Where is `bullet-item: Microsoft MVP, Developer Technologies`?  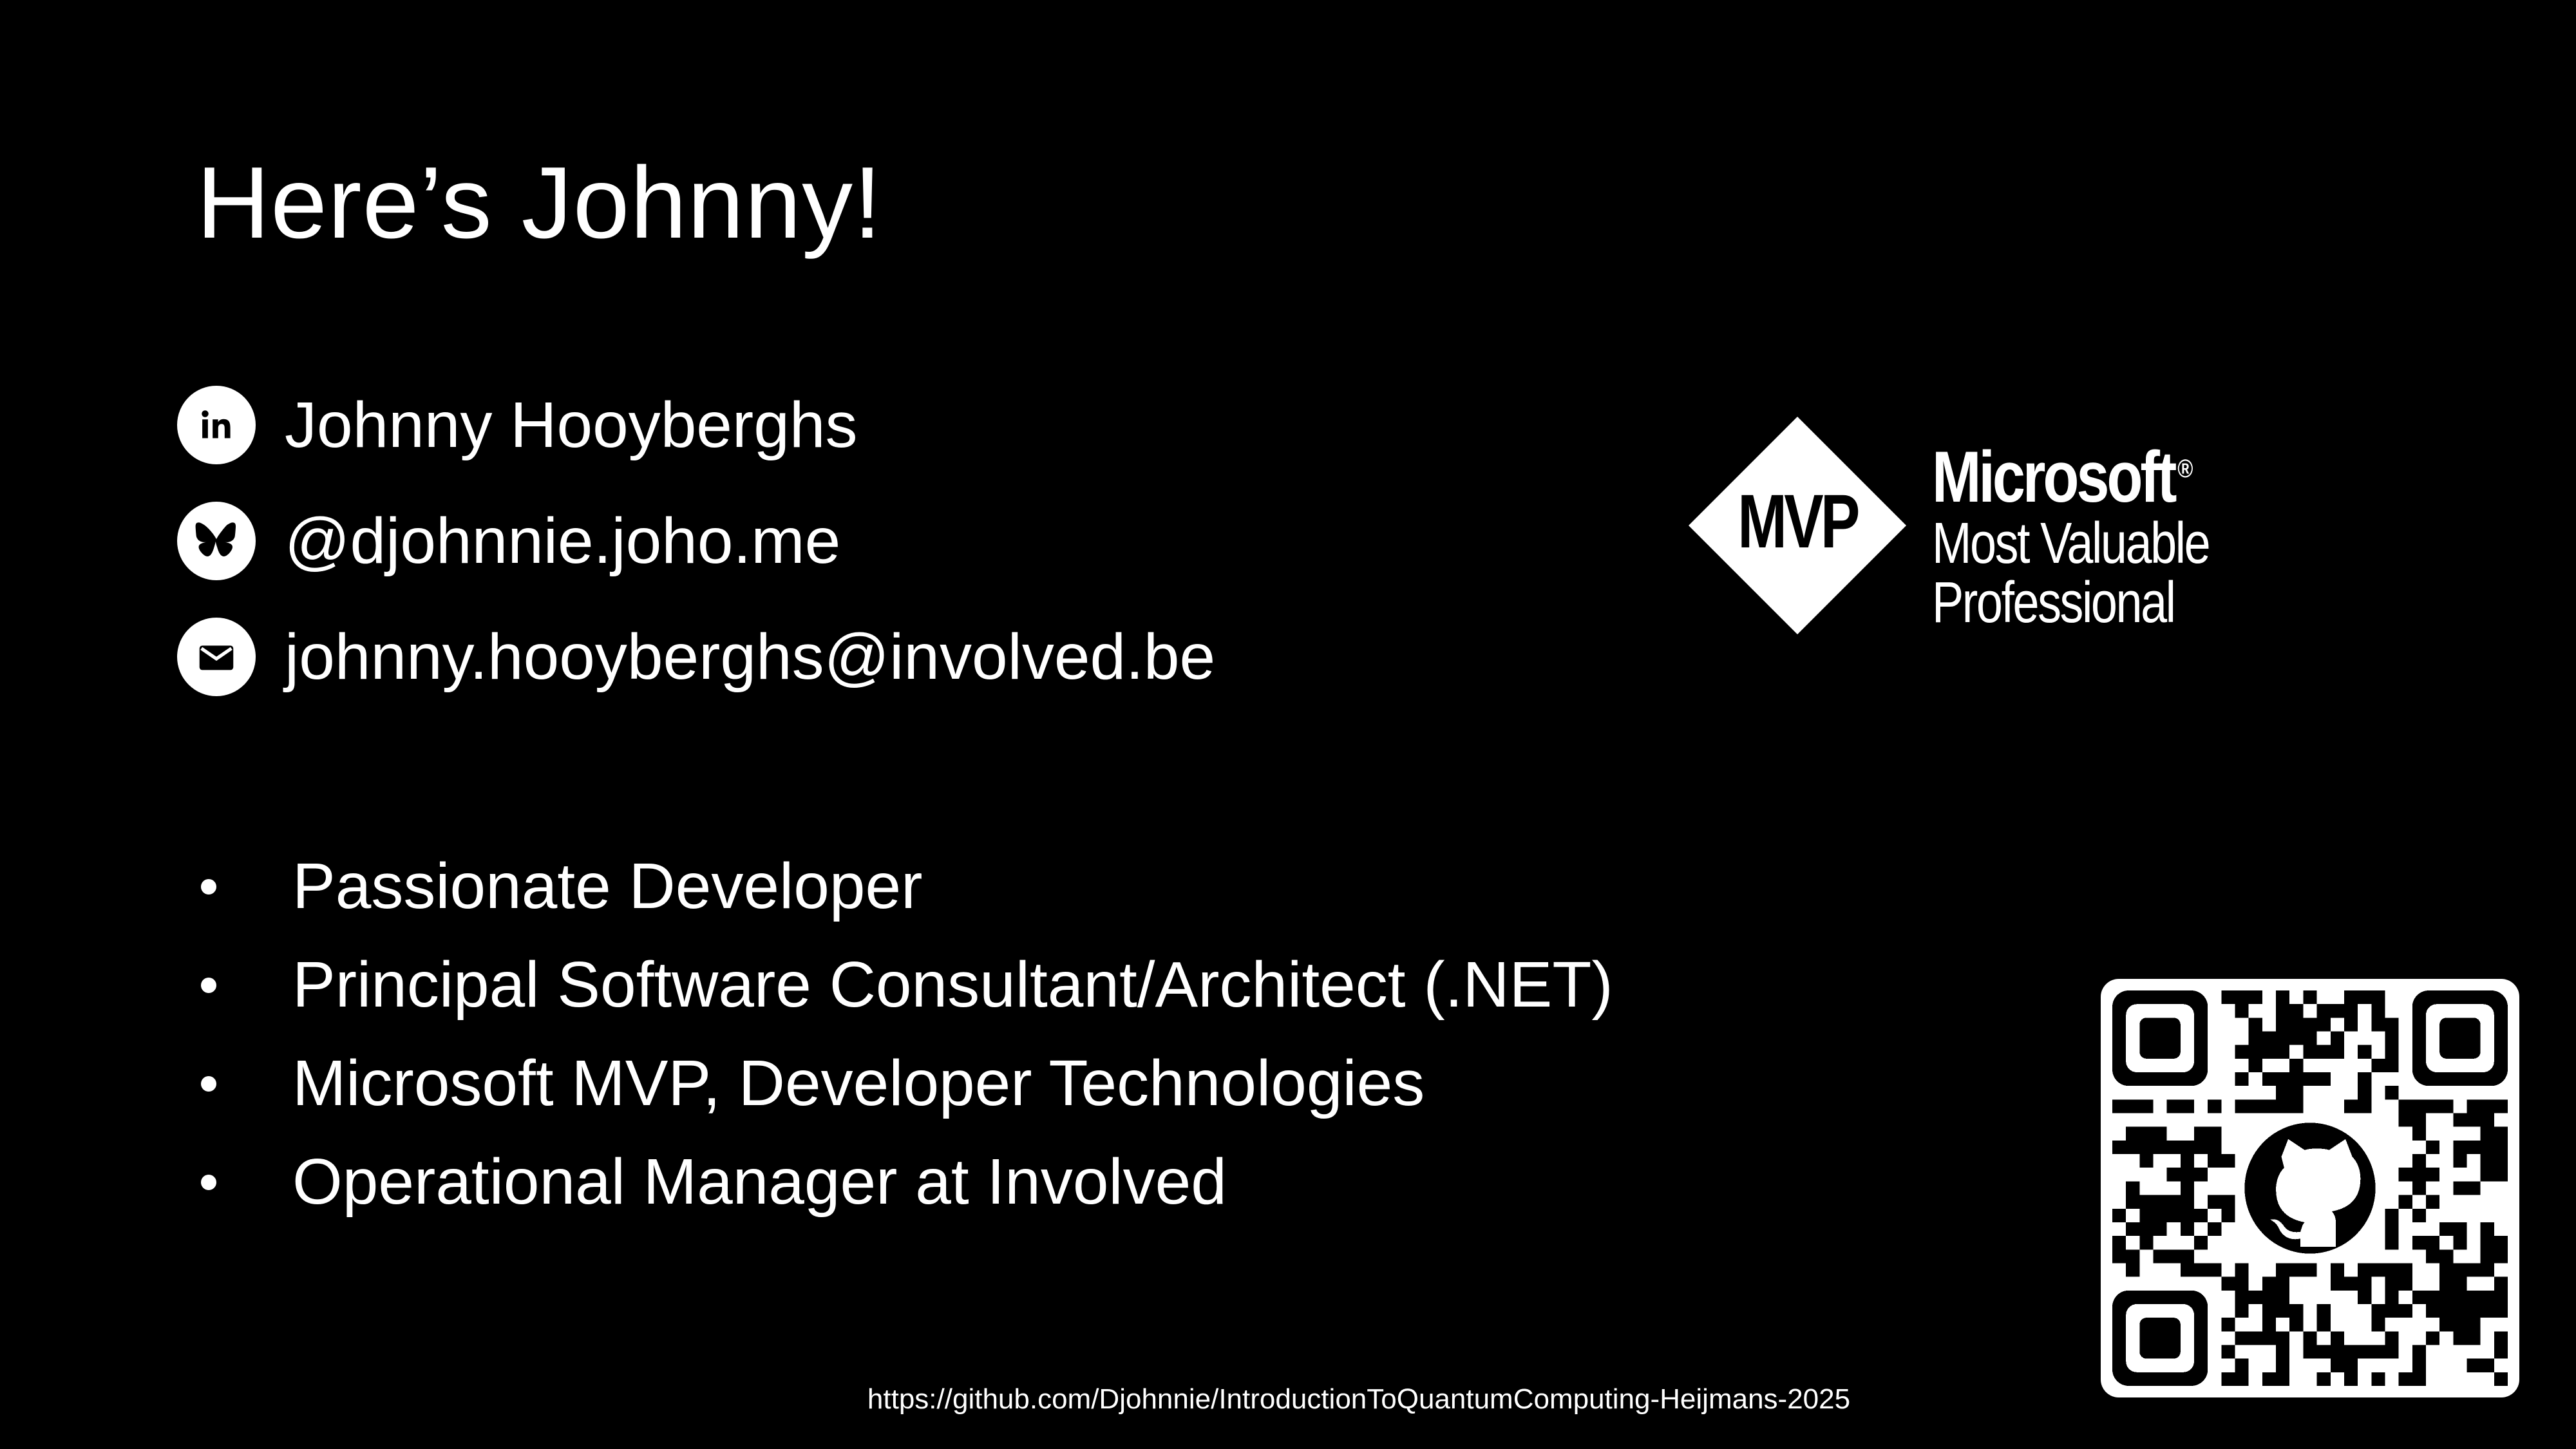
bullet-item: Microsoft MVP, Developer Technologies is located at coordinates (903, 1083).